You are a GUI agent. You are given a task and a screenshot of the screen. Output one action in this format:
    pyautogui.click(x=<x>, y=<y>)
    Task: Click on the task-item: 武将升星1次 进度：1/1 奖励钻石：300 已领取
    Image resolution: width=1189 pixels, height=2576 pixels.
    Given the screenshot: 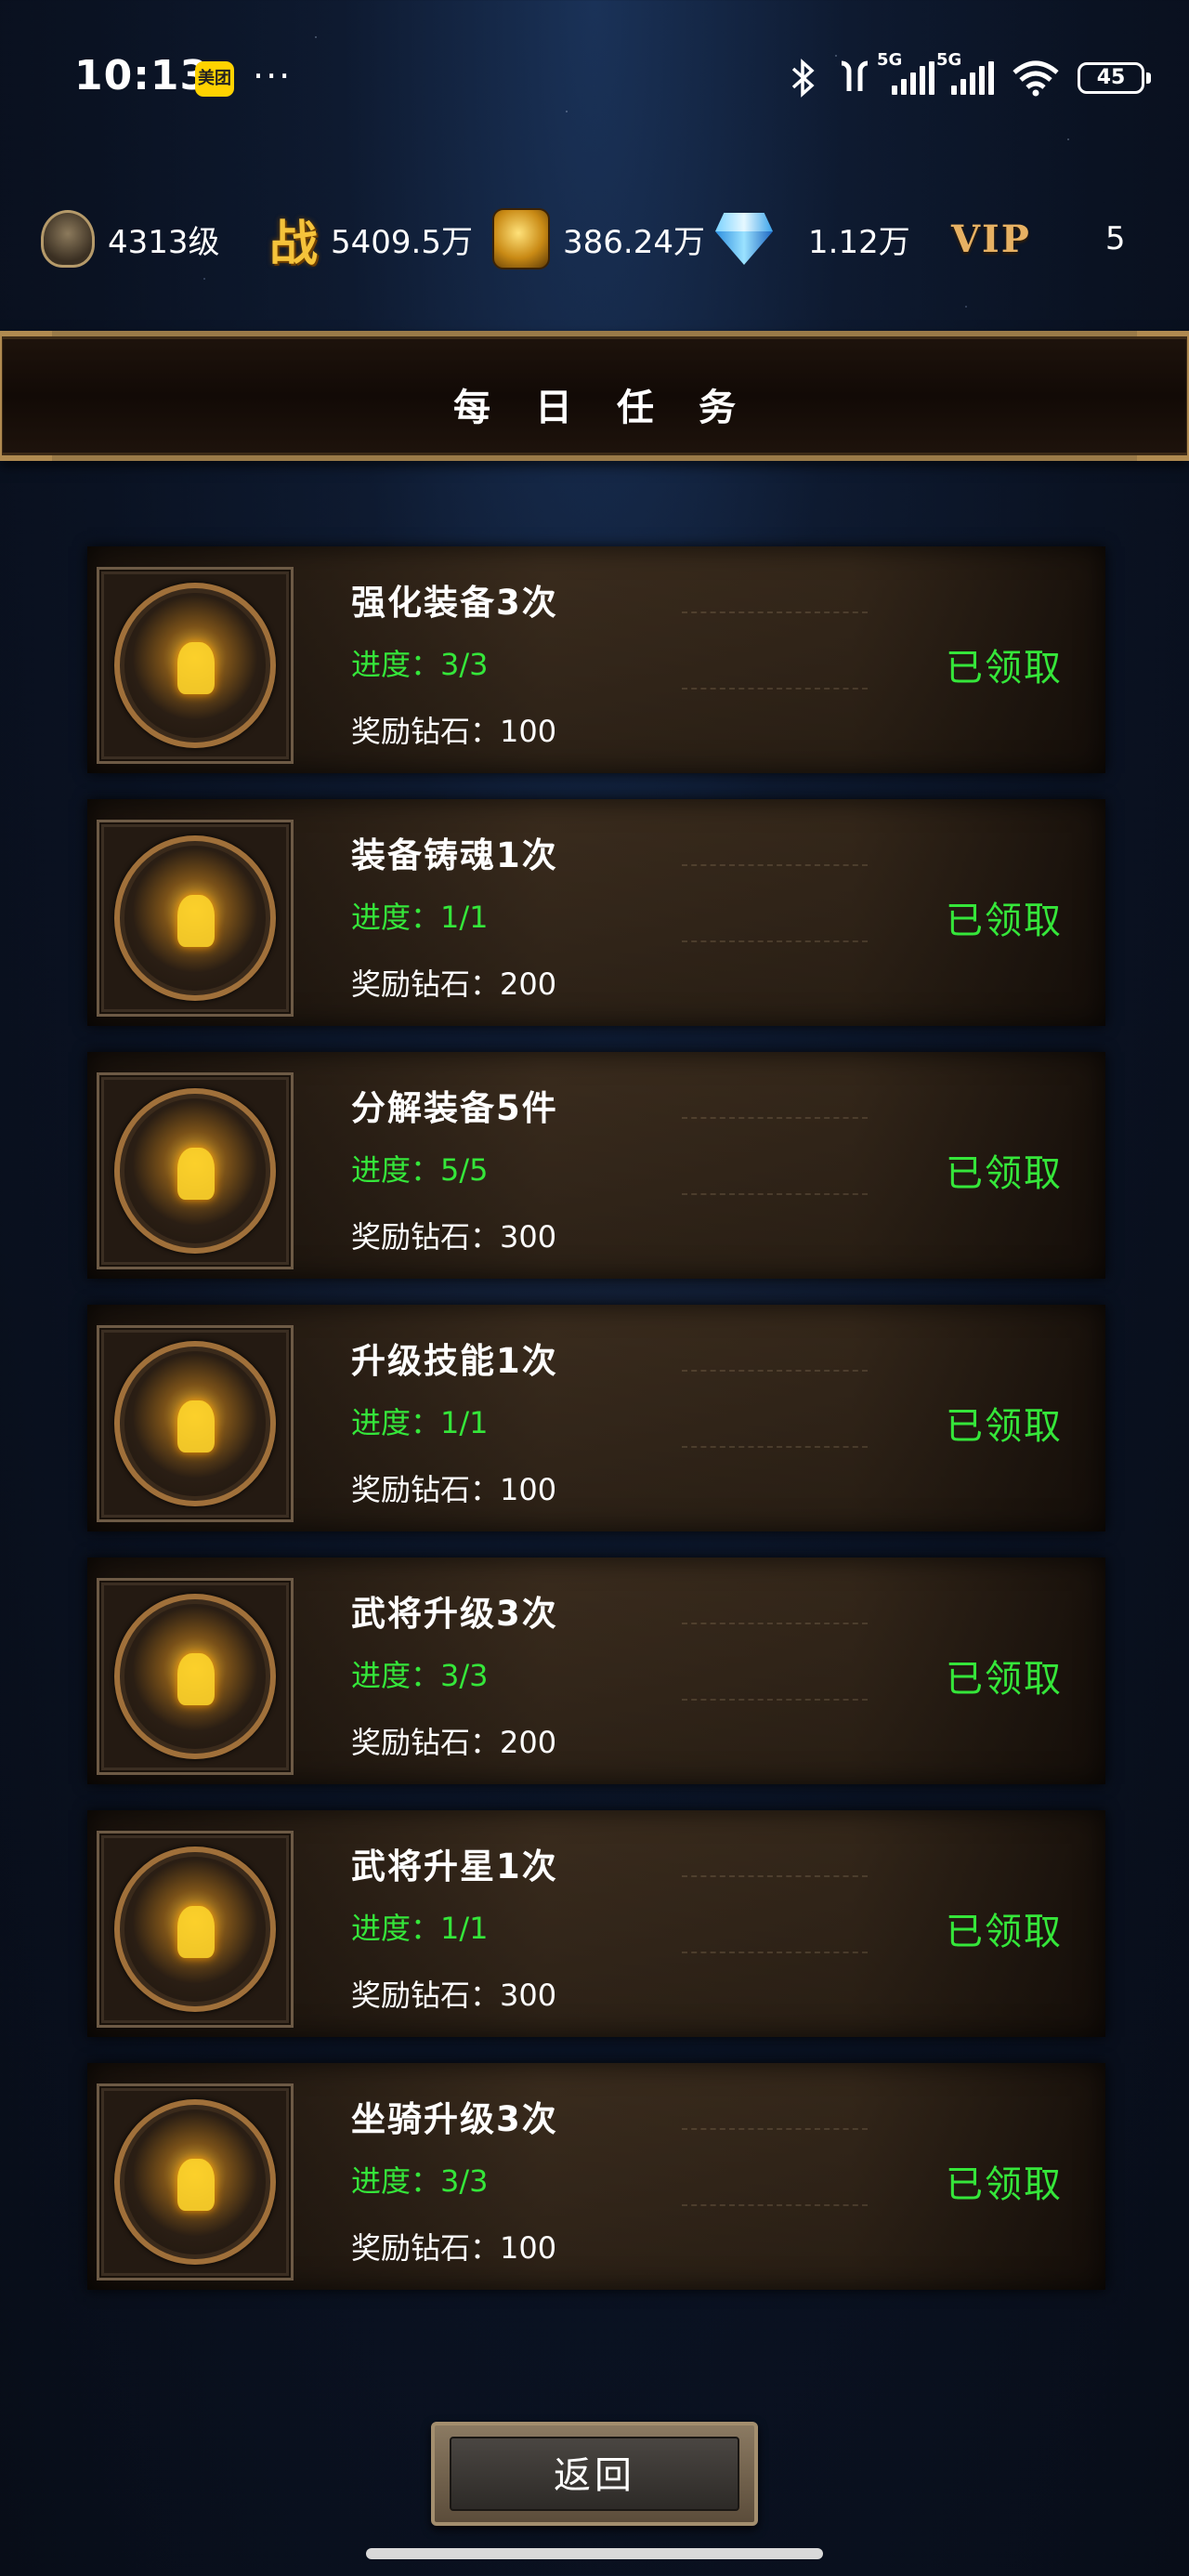 What is the action you would take?
    pyautogui.click(x=596, y=1923)
    